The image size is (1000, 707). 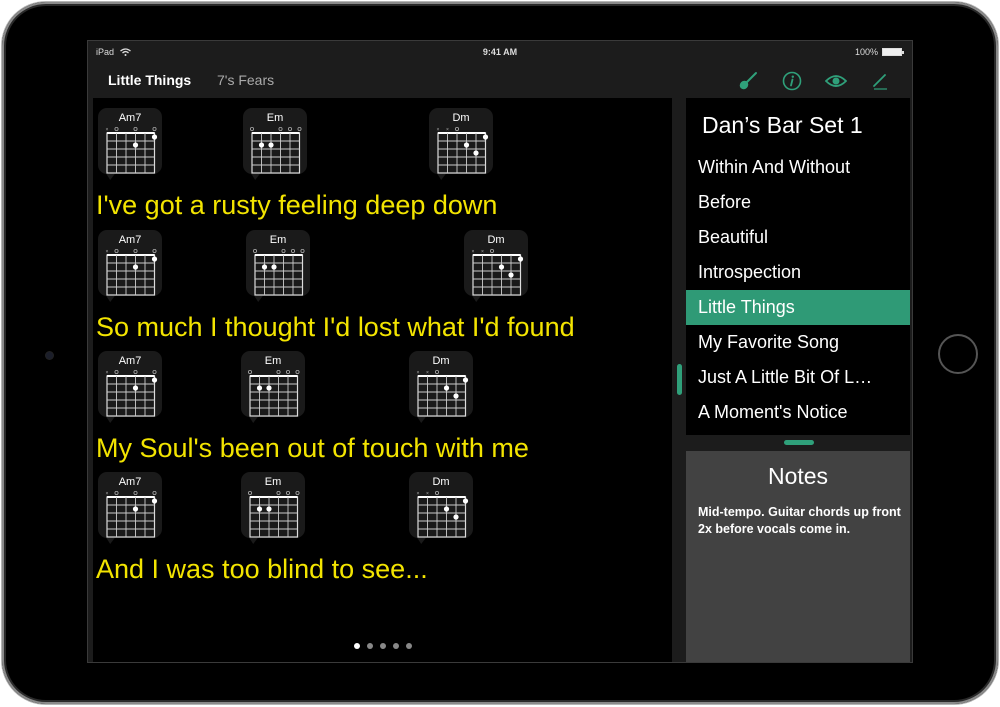 I want to click on setlist-song: A Moment's Notice, so click(x=798, y=412).